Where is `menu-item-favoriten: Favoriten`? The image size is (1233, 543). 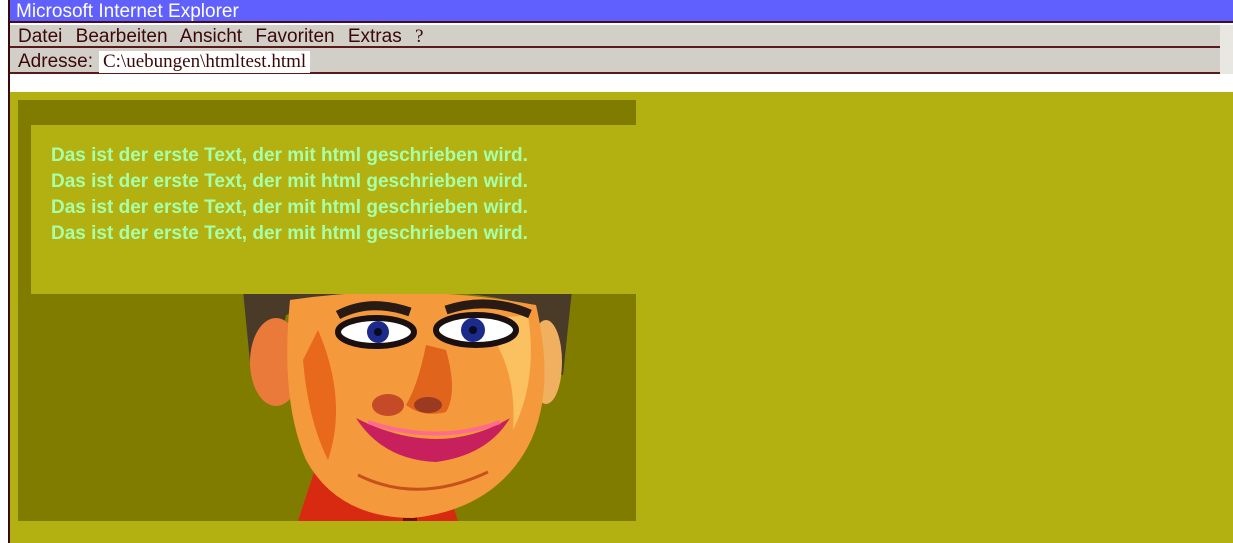 menu-item-favoriten: Favoriten is located at coordinates (294, 36).